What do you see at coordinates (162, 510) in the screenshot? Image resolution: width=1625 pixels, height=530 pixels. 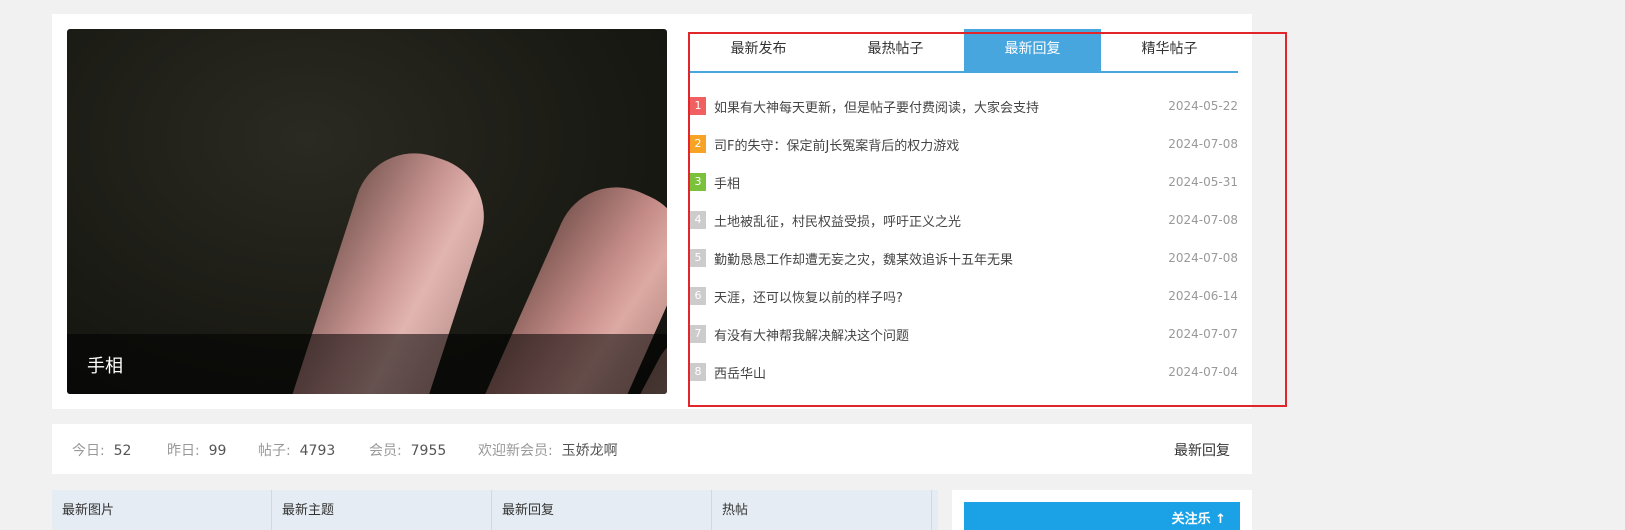 I see `tab-latest-images: 最新图片` at bounding box center [162, 510].